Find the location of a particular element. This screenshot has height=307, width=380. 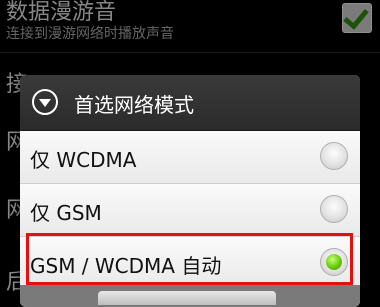

dialog-title: 首选网络模式 is located at coordinates (134, 105).